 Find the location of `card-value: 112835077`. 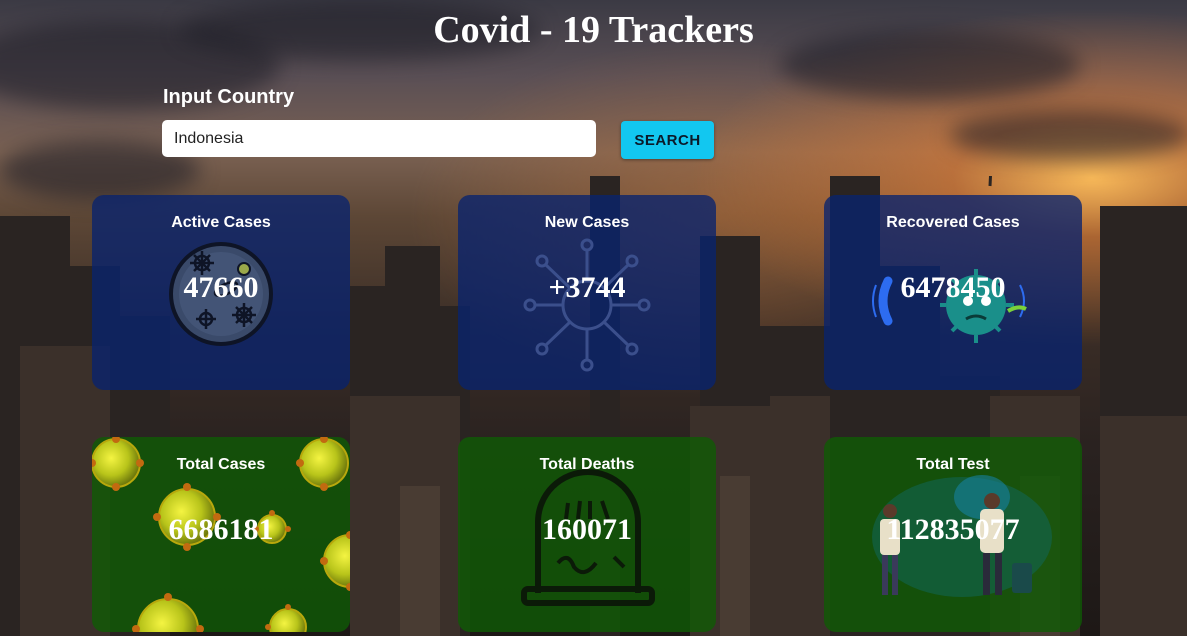

card-value: 112835077 is located at coordinates (953, 529).